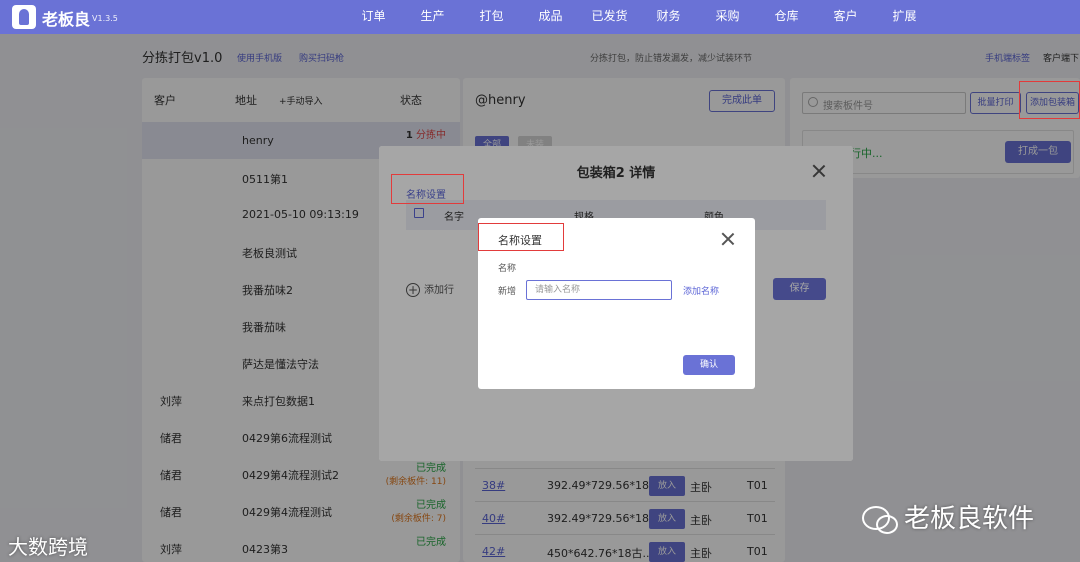 The image size is (1080, 562). I want to click on nav-item-purchase: 采购, so click(727, 17).